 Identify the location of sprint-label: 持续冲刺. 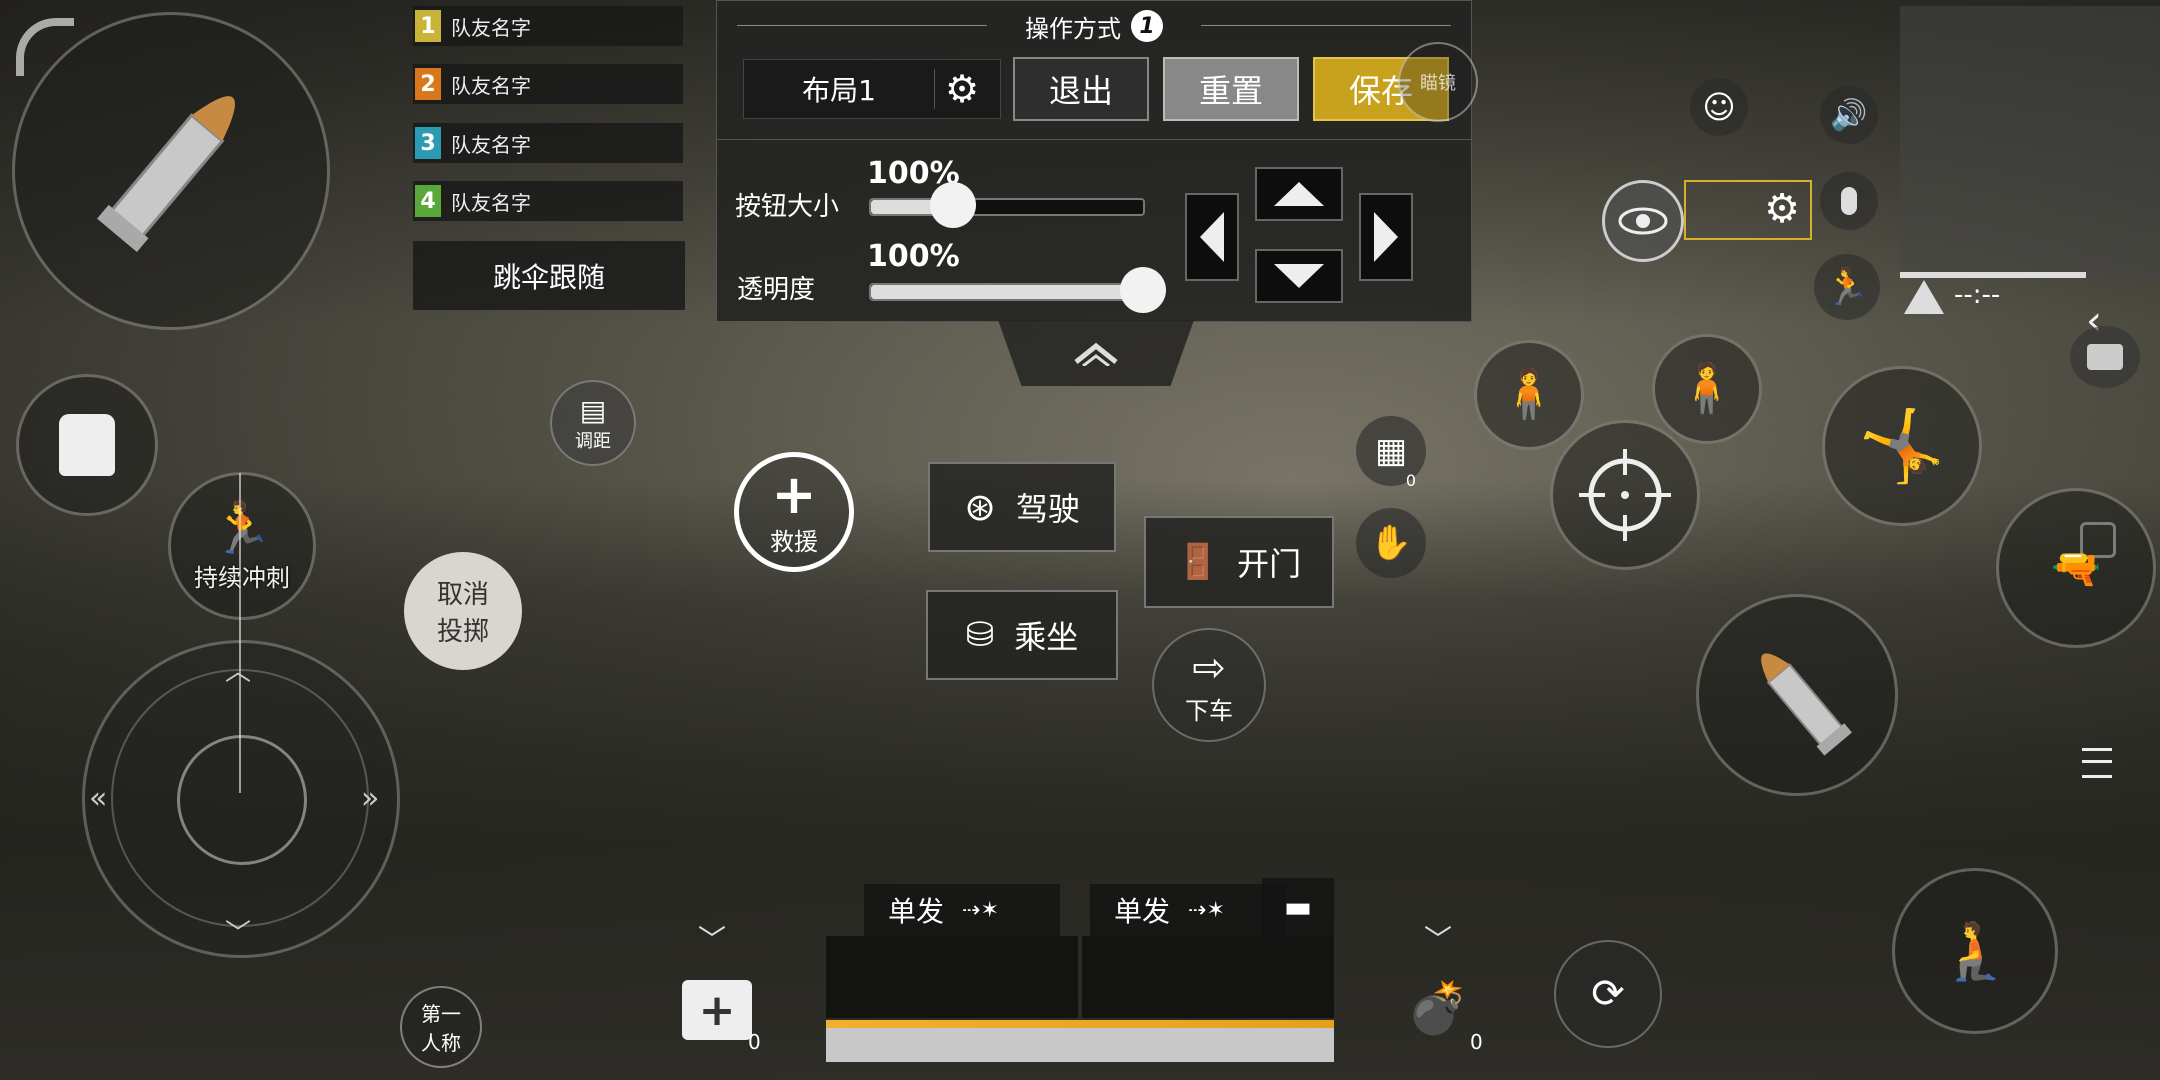
(242, 578).